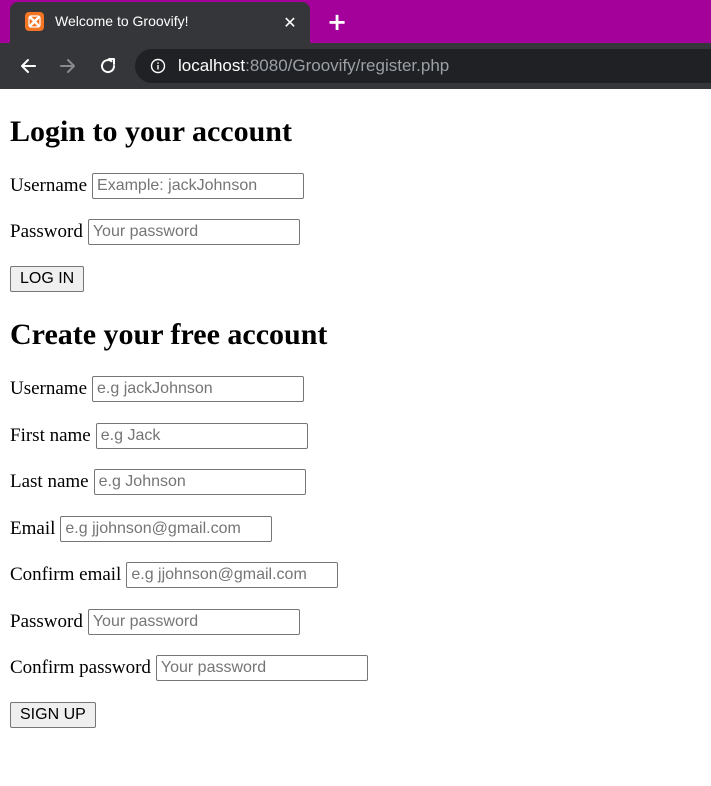 This screenshot has height=786, width=711. I want to click on new-tab-icon: +, so click(337, 22).